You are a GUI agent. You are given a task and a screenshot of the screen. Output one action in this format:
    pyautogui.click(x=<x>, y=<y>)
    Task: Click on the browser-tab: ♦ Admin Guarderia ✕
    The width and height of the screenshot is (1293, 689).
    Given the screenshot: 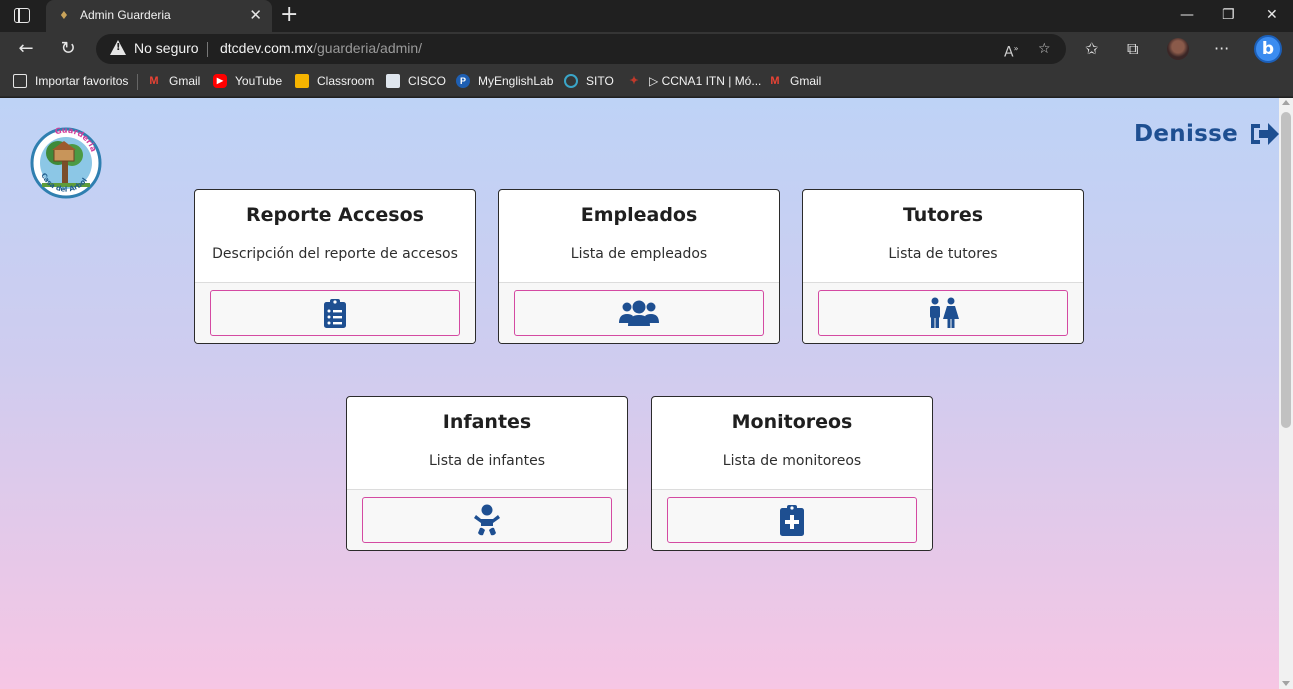 What is the action you would take?
    pyautogui.click(x=159, y=16)
    